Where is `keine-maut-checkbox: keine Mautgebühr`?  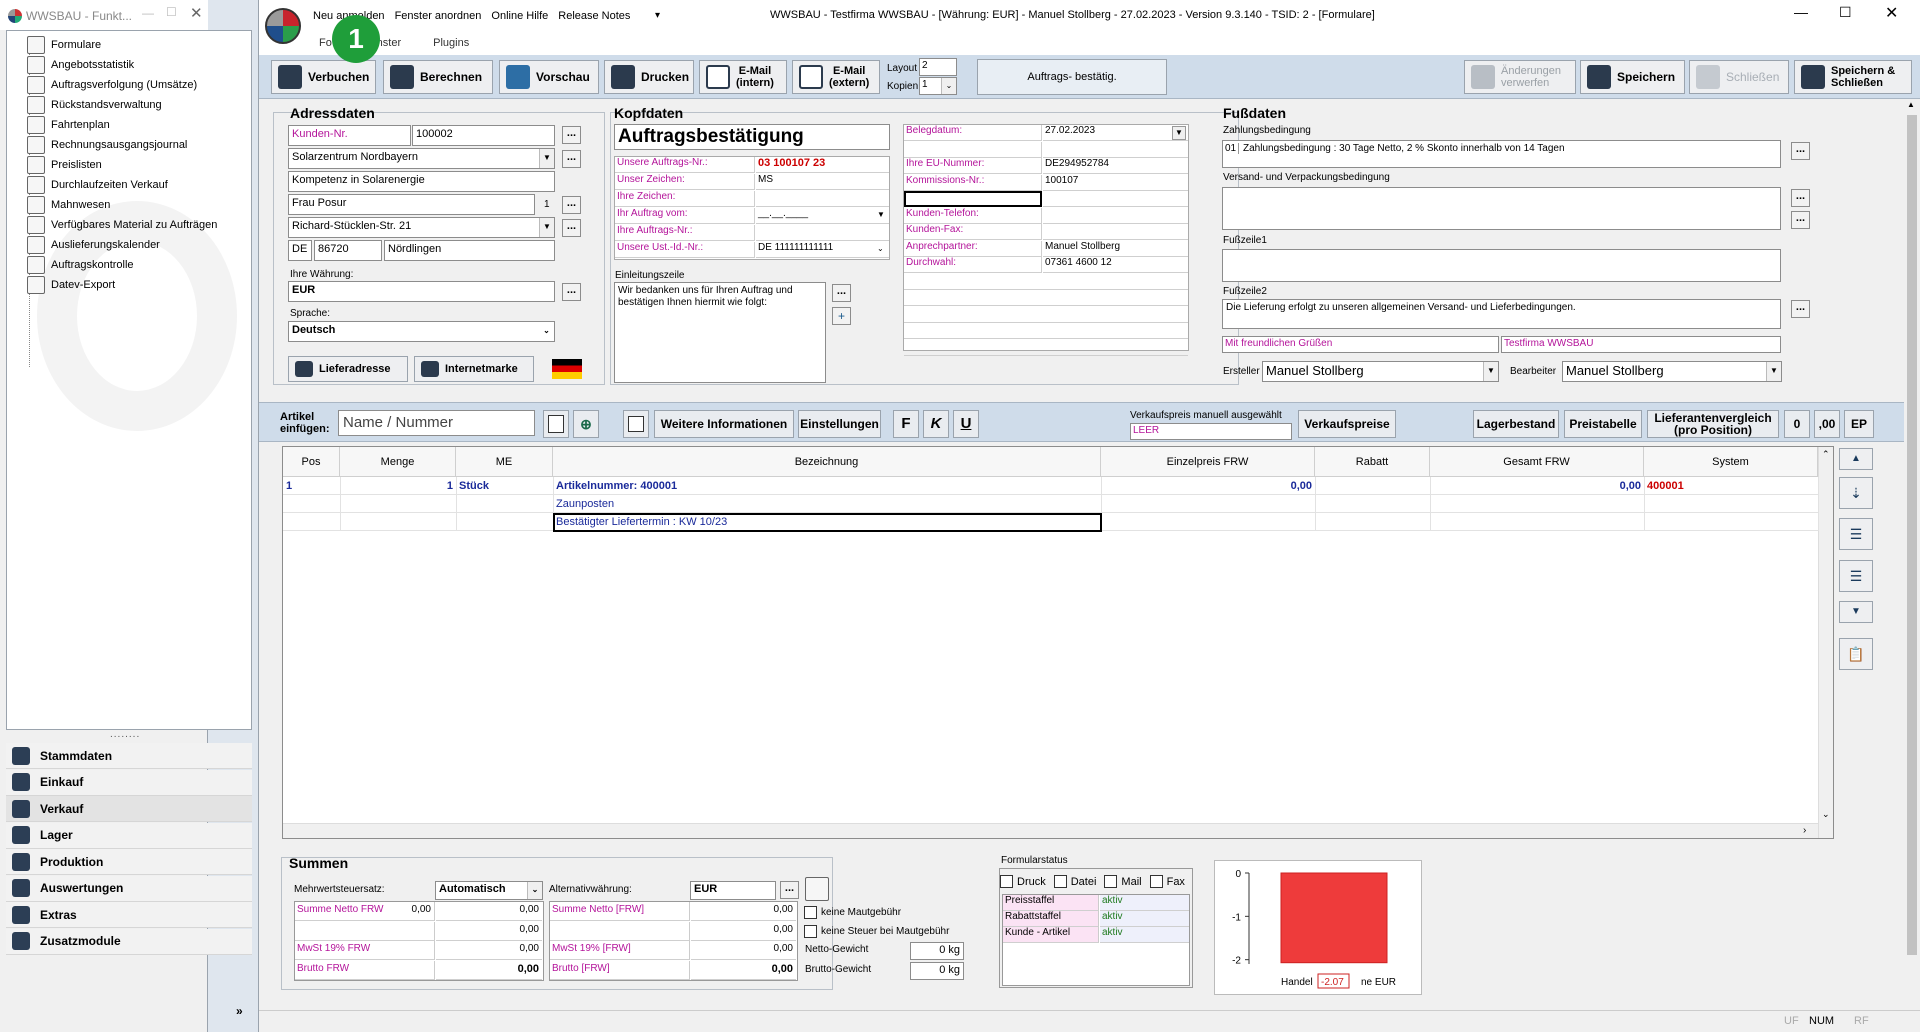
keine-maut-checkbox: keine Mautgebühr is located at coordinates (852, 912).